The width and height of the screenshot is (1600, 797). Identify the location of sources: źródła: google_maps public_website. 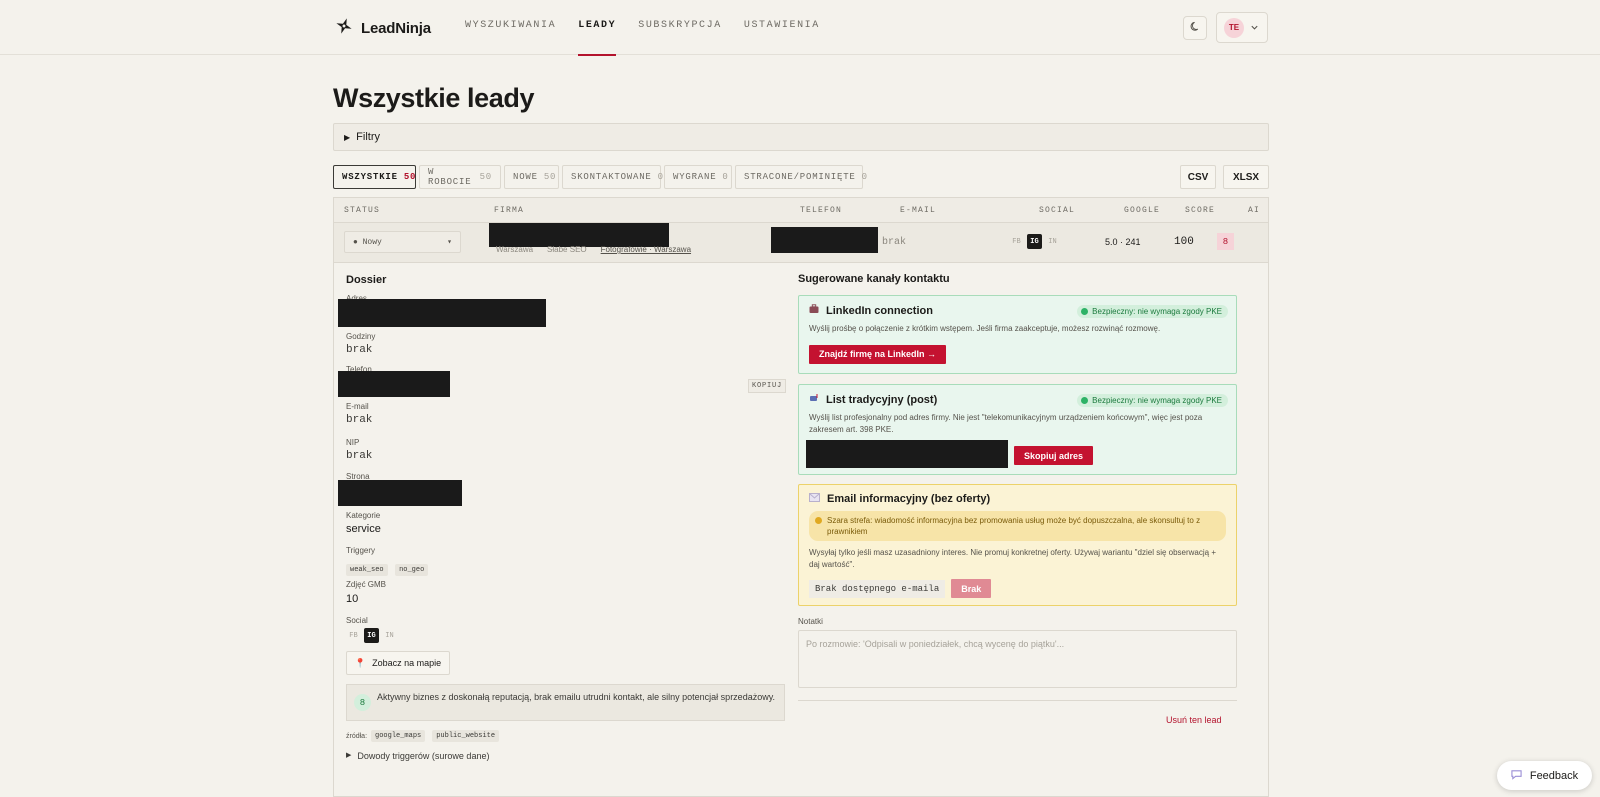
(424, 736).